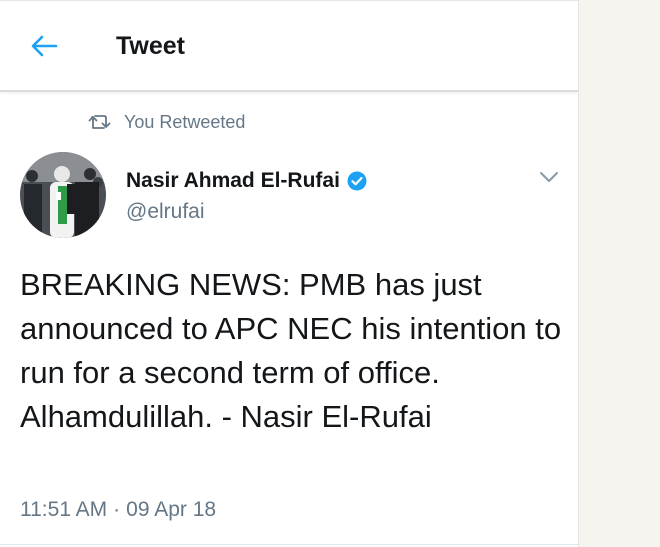  What do you see at coordinates (165, 212) in the screenshot?
I see `author-handle: @elrufai` at bounding box center [165, 212].